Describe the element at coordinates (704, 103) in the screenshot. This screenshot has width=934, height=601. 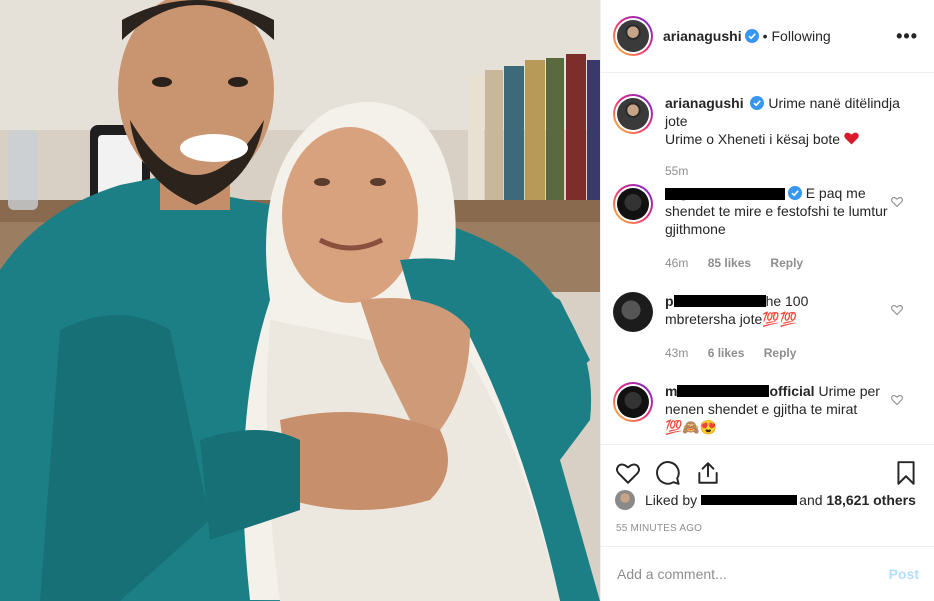
I see `caption-username: arianagushi` at that location.